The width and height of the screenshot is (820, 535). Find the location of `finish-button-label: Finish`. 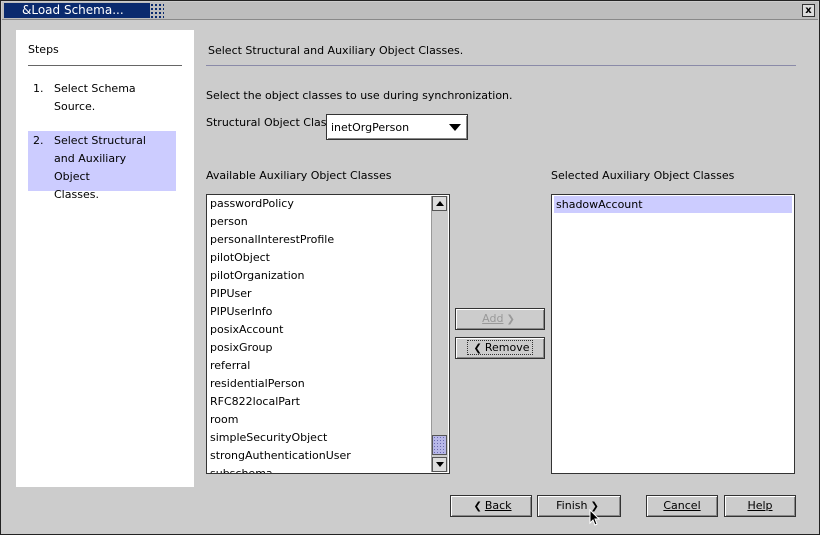

finish-button-label: Finish is located at coordinates (572, 505).